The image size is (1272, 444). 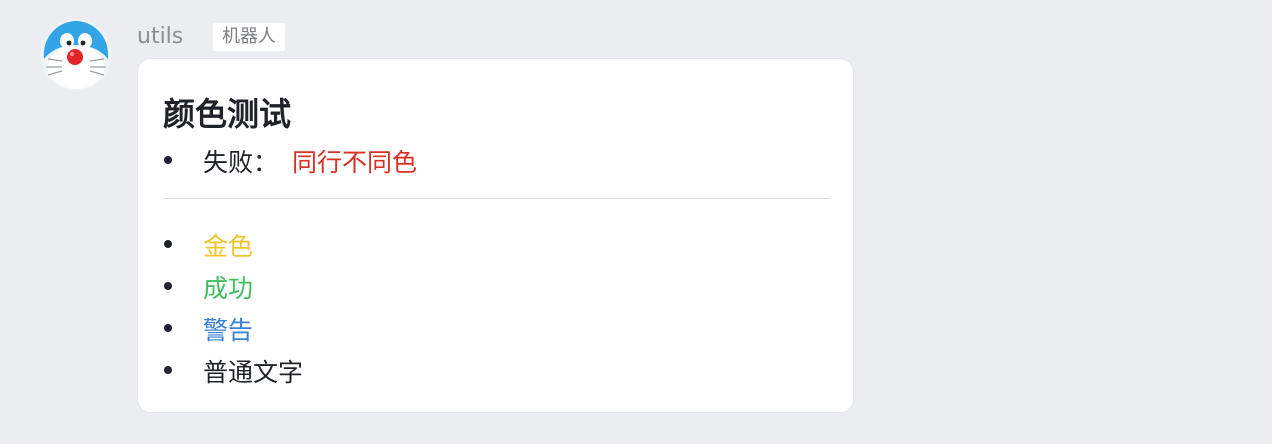 What do you see at coordinates (253, 372) in the screenshot?
I see `list-item-plain: 普通文字` at bounding box center [253, 372].